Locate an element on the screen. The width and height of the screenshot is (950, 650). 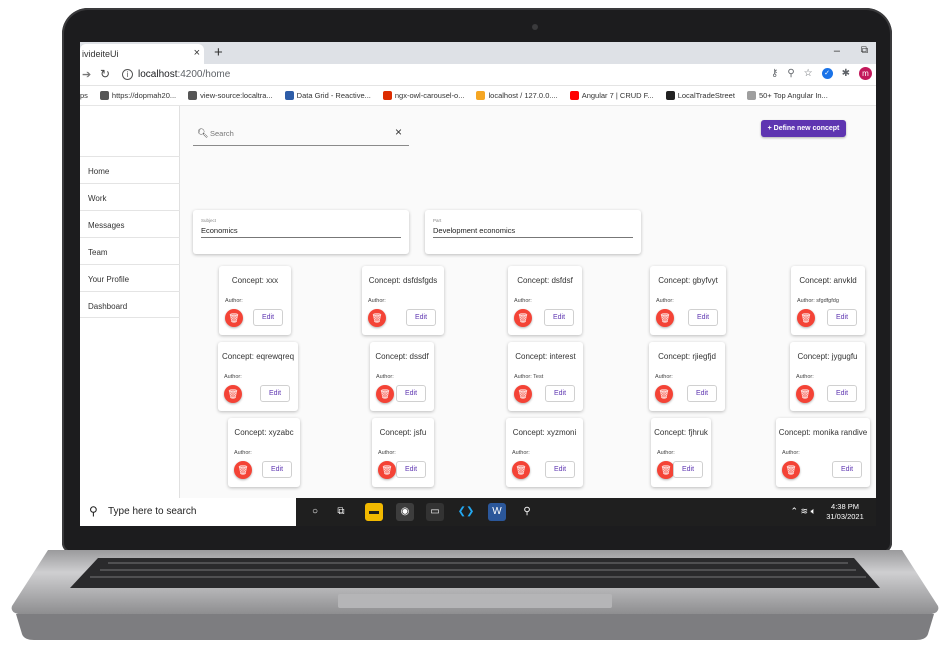
sidebar-item-messages: Messages is located at coordinates (130, 223).